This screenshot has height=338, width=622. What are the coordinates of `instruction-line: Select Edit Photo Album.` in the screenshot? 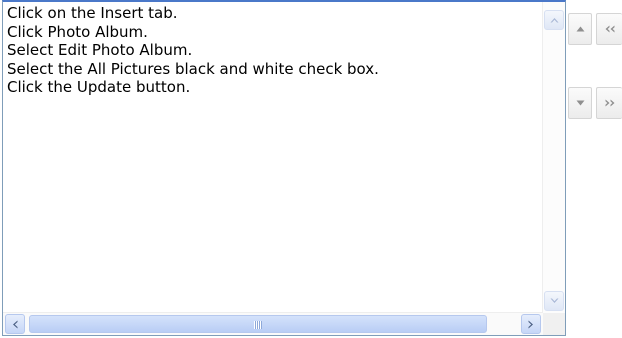 It's located at (100, 50).